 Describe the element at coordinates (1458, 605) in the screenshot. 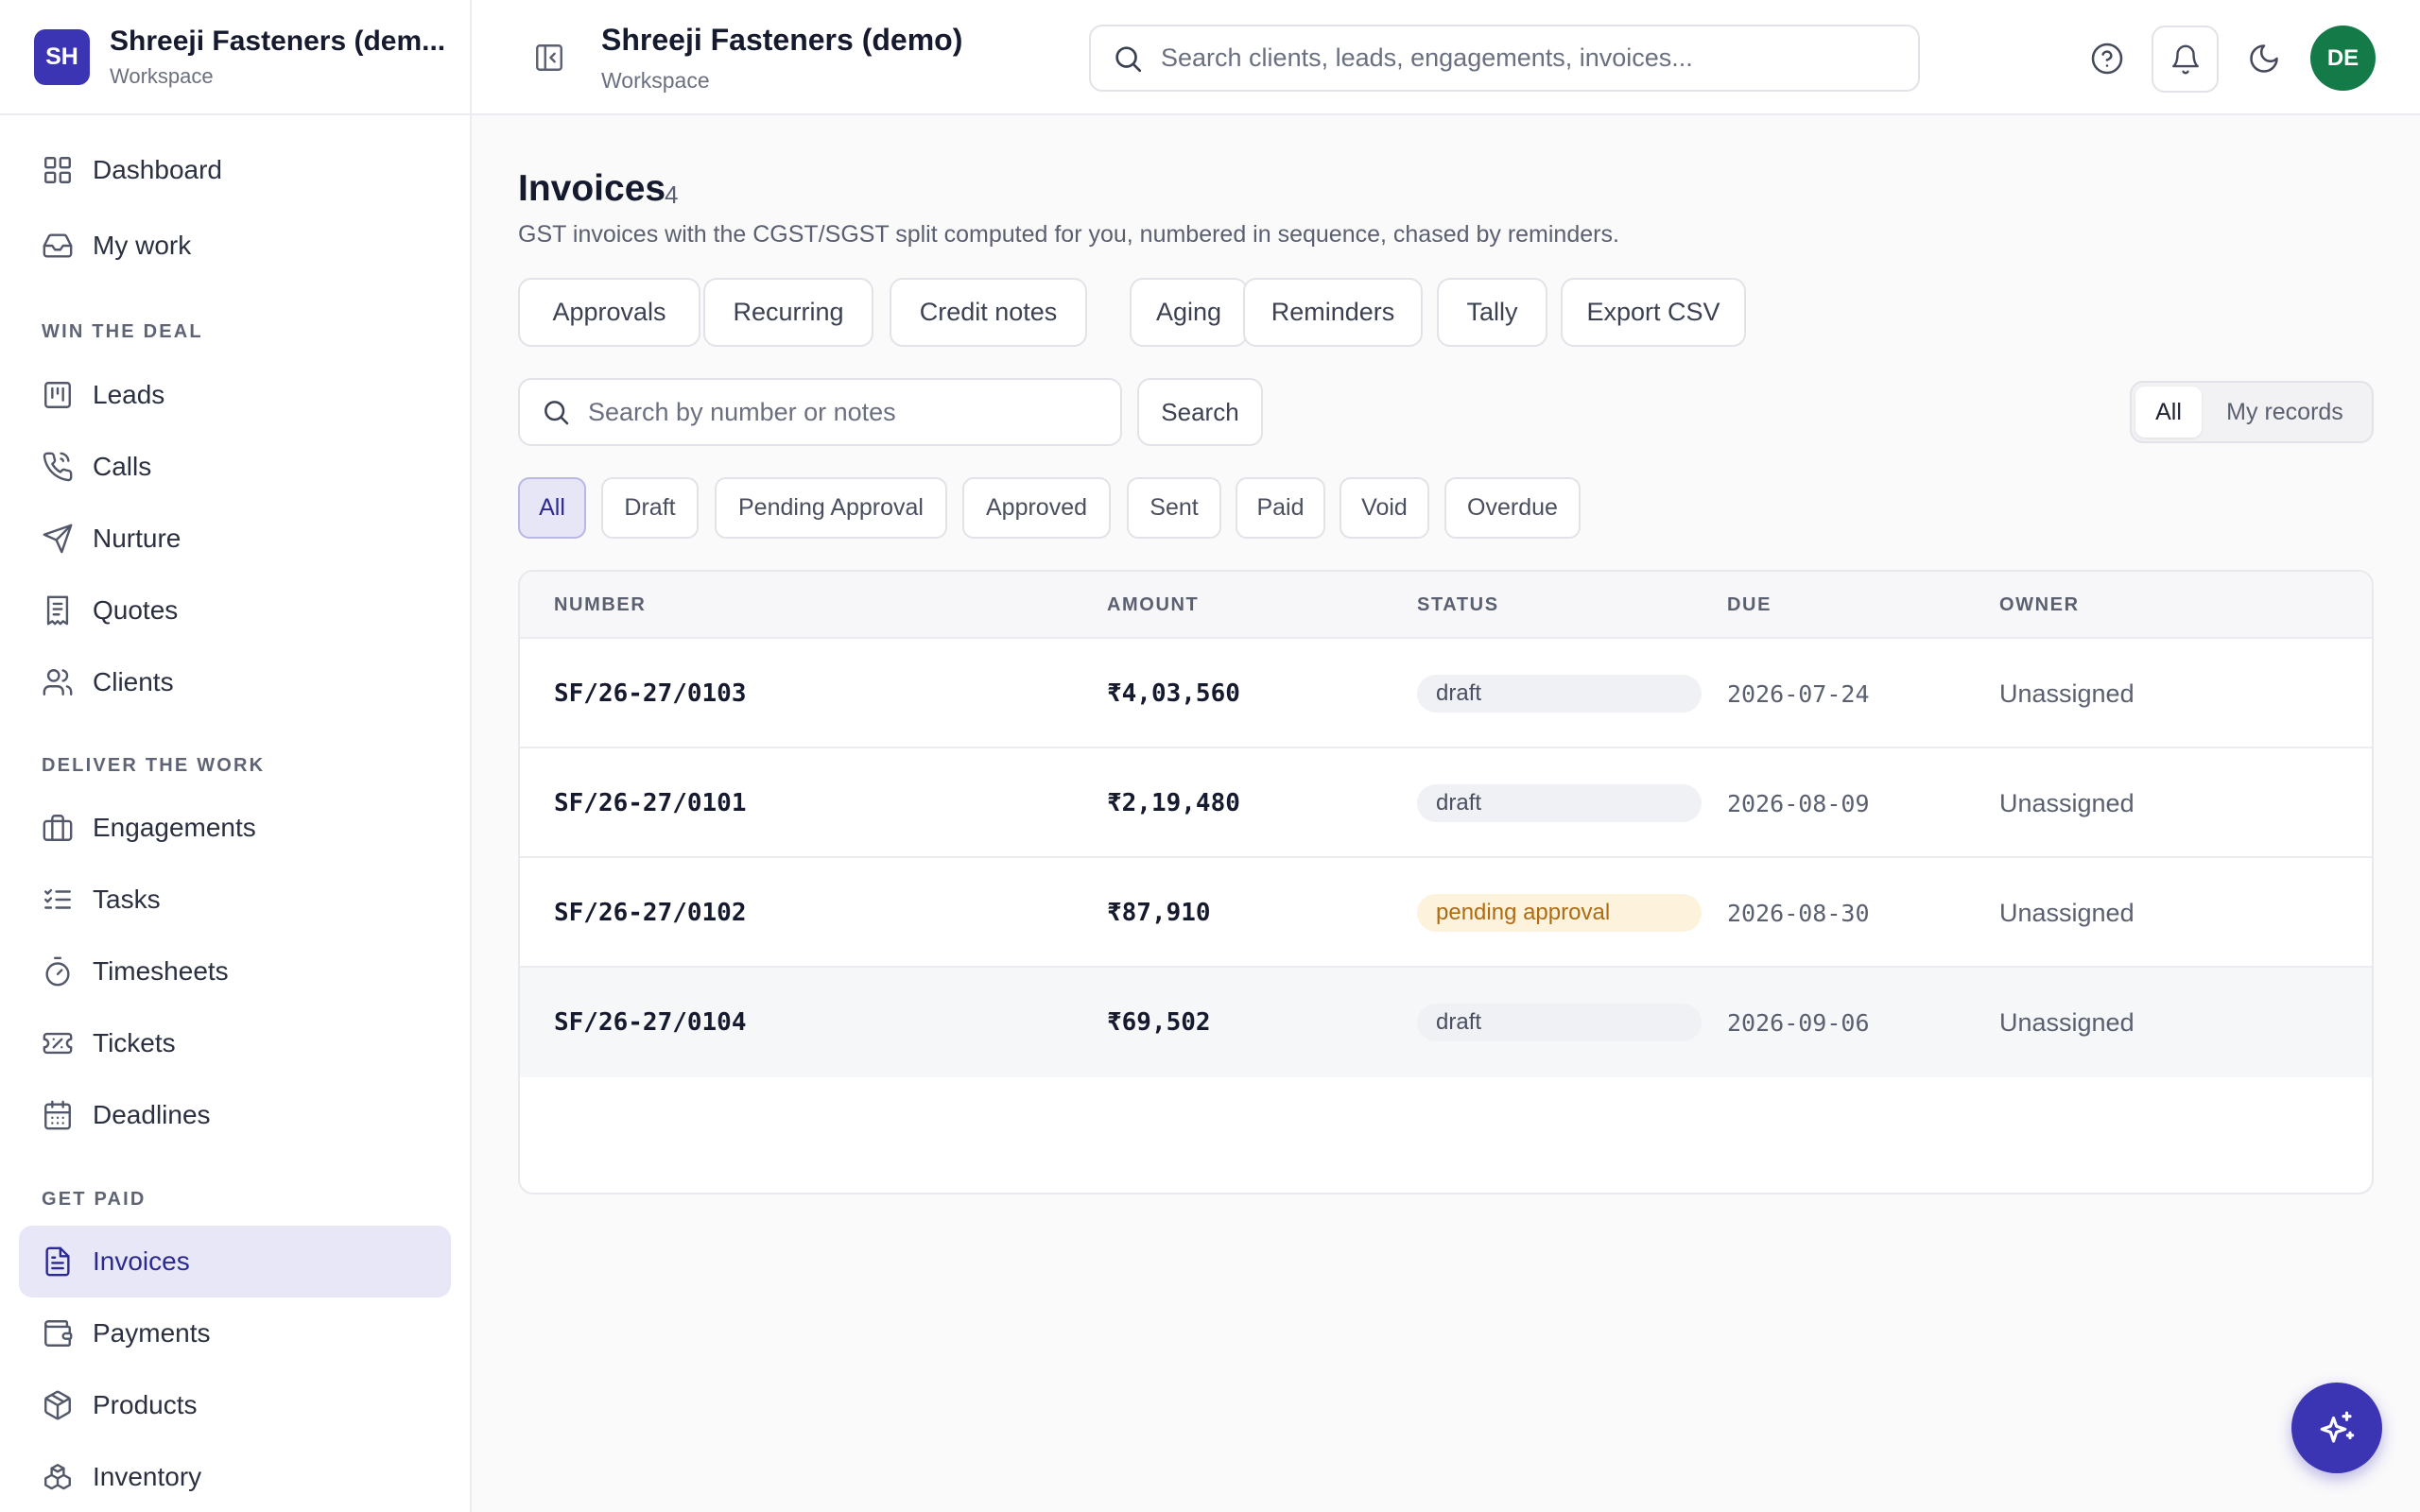

I see `column-header-status: STATUS` at that location.